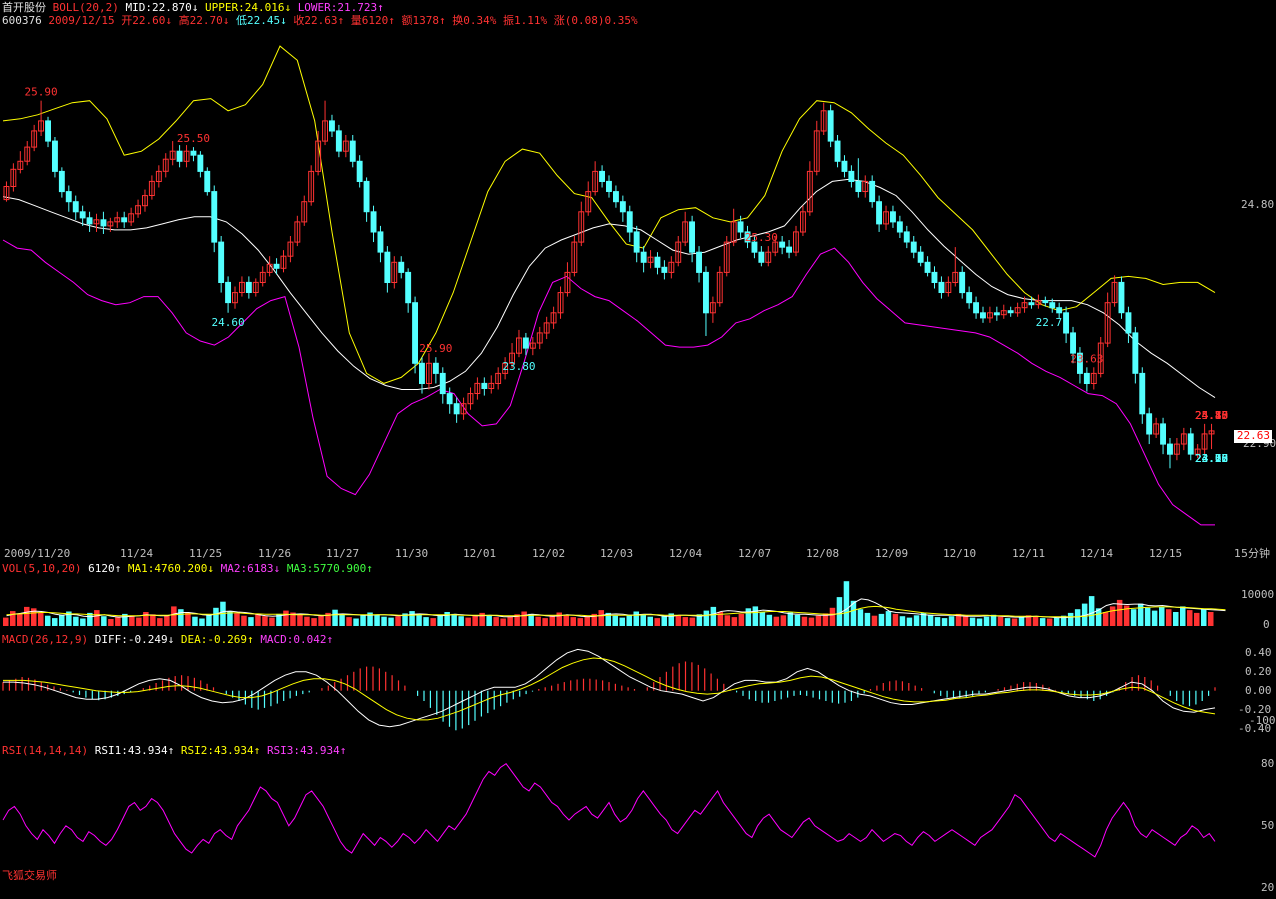 This screenshot has height=899, width=1276. What do you see at coordinates (1097, 553) in the screenshot?
I see `date-label: 12/14` at bounding box center [1097, 553].